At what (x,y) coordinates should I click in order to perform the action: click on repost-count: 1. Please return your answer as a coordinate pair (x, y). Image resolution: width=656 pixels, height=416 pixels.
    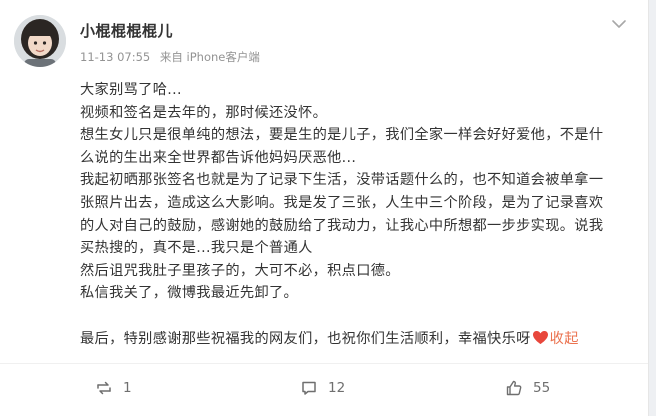
    Looking at the image, I should click on (127, 388).